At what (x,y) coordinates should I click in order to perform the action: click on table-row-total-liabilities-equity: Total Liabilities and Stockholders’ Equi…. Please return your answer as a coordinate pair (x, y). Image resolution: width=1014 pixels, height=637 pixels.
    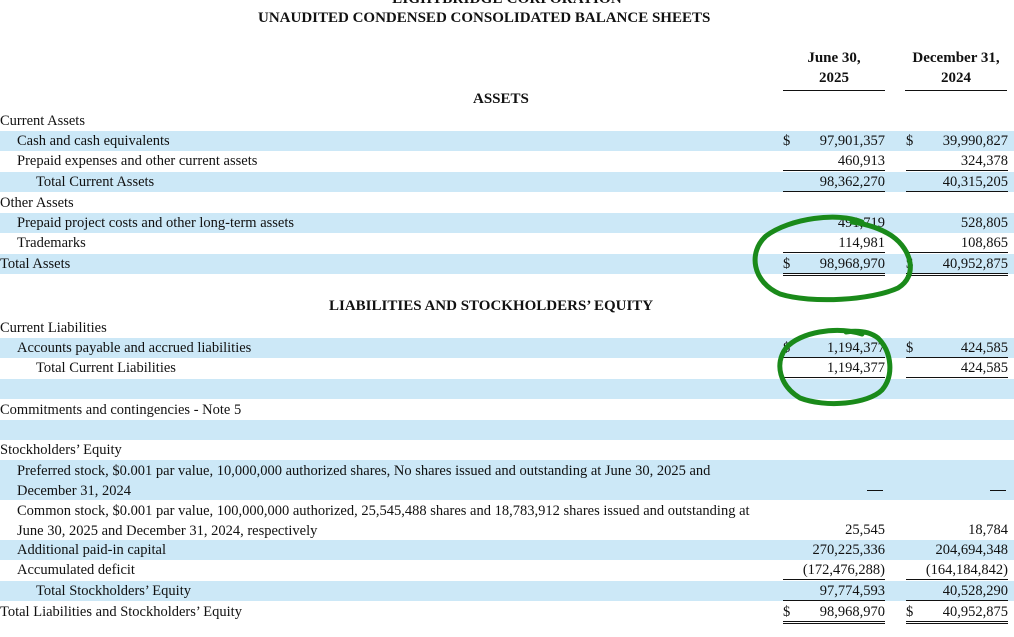
    Looking at the image, I should click on (507, 613).